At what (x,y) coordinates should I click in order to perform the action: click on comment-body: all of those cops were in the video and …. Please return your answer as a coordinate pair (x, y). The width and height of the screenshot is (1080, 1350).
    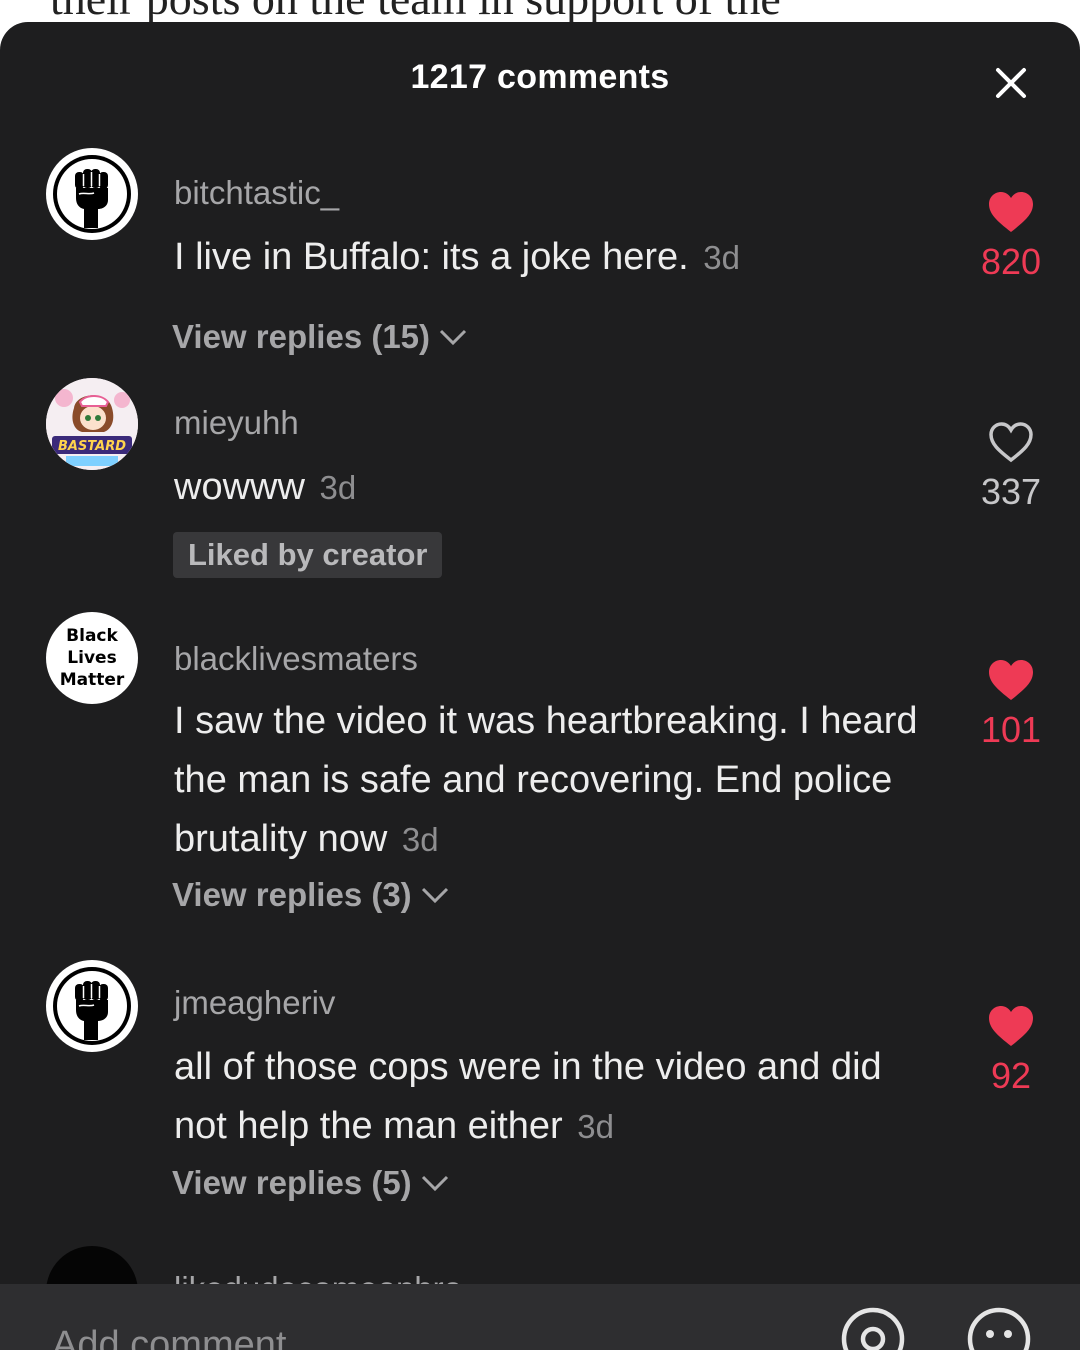
    Looking at the image, I should click on (528, 1096).